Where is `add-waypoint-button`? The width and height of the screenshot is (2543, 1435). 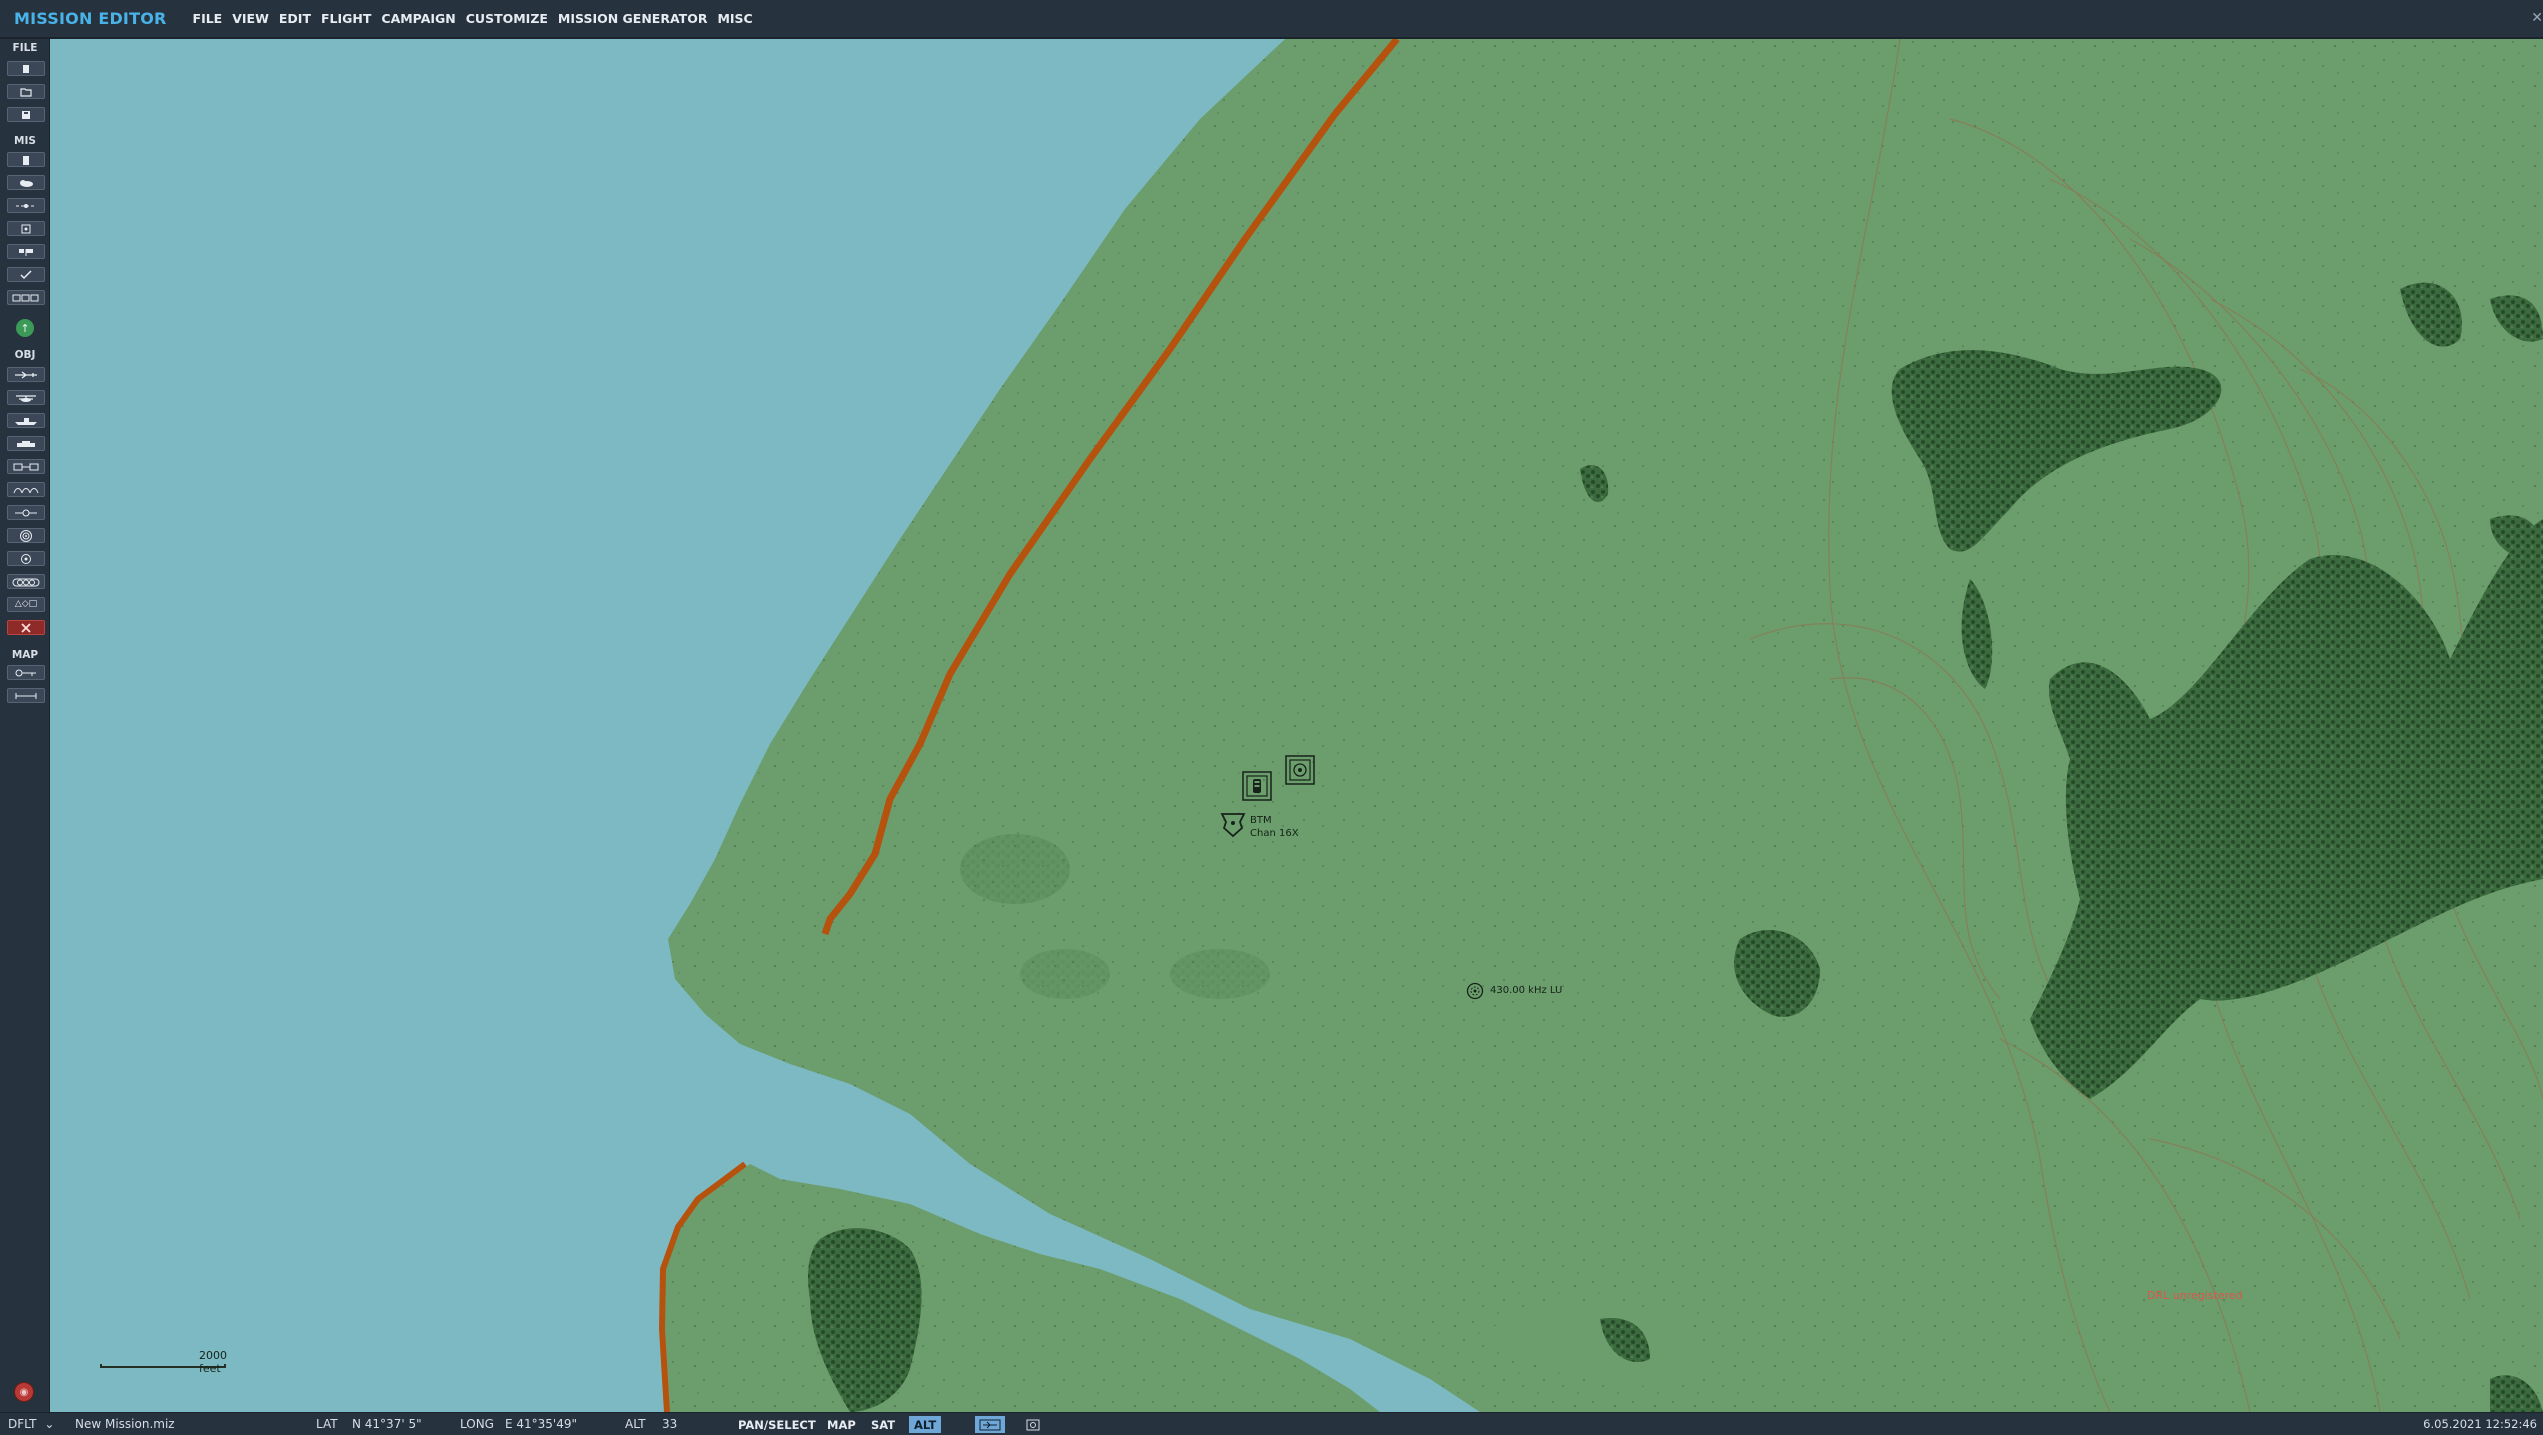 add-waypoint-button is located at coordinates (26, 512).